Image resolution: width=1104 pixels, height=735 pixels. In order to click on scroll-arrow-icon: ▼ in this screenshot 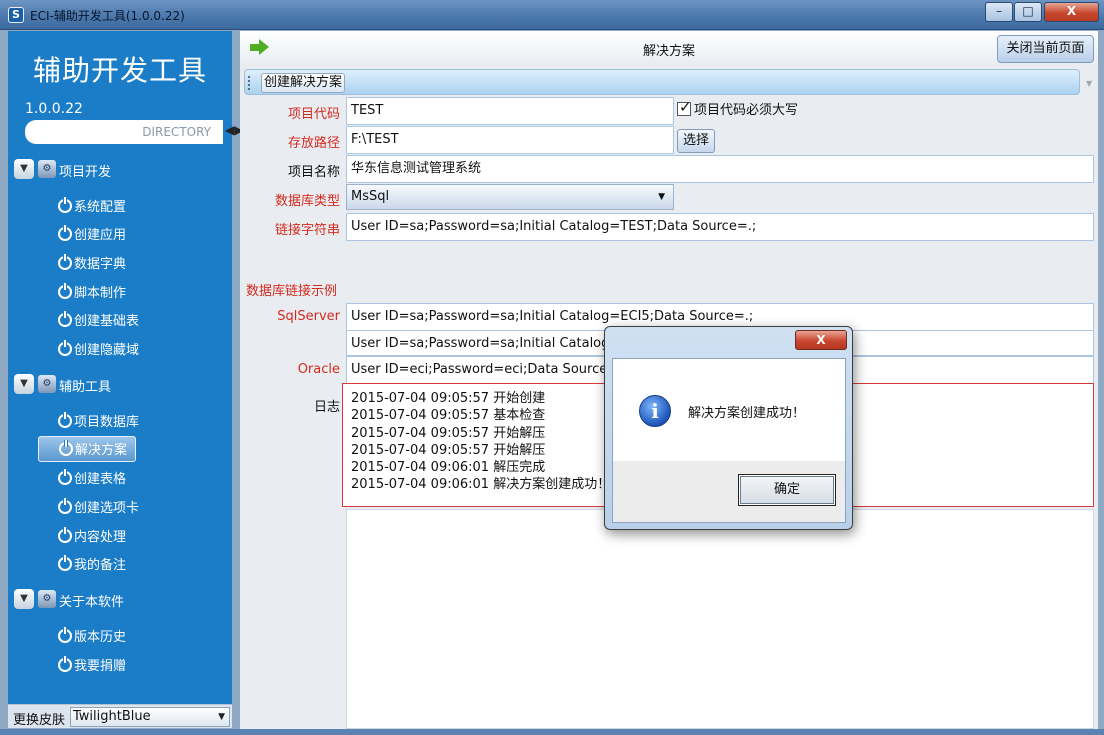, I will do `click(1089, 83)`.